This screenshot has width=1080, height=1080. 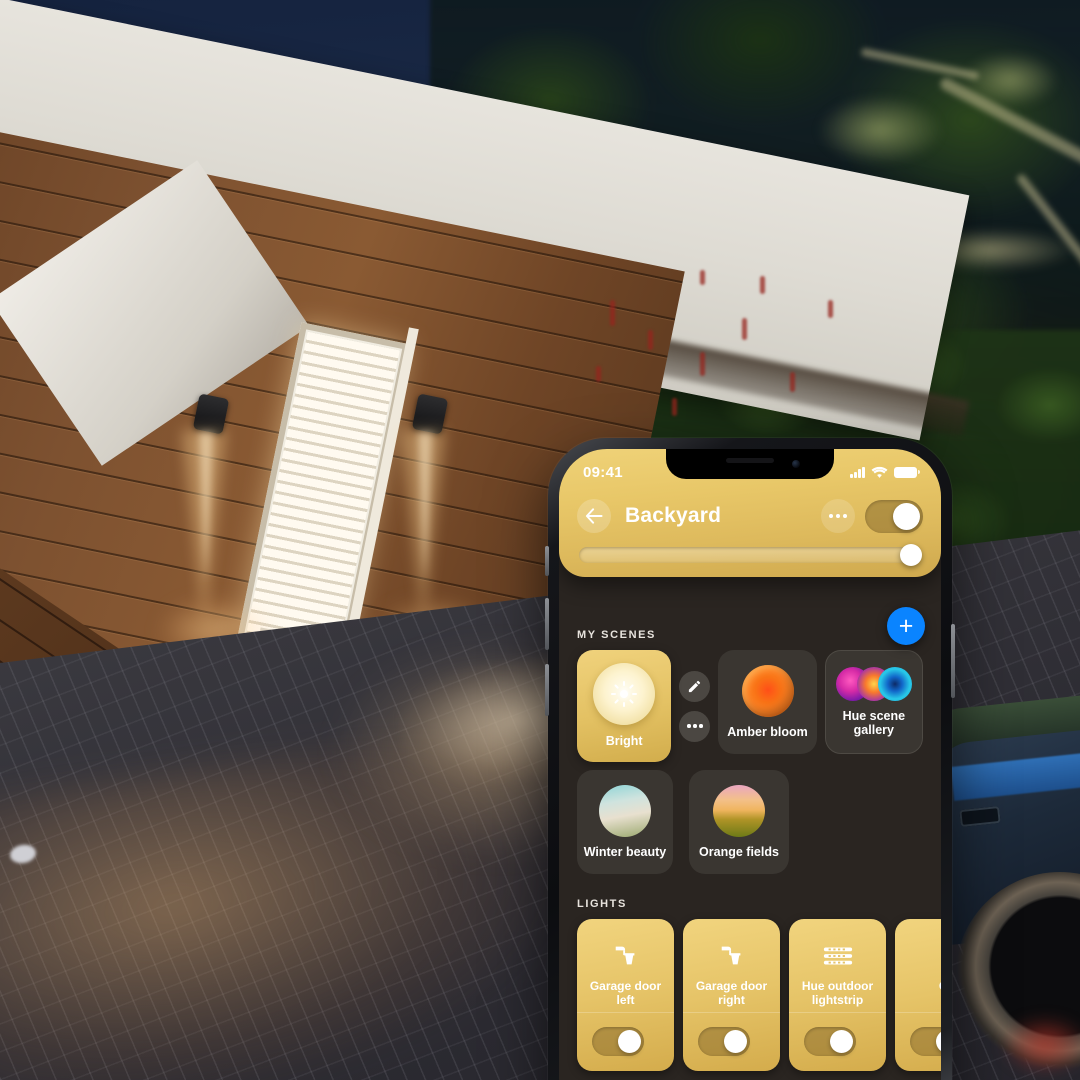 I want to click on orange-flower-thumbnail, so click(x=767, y=690).